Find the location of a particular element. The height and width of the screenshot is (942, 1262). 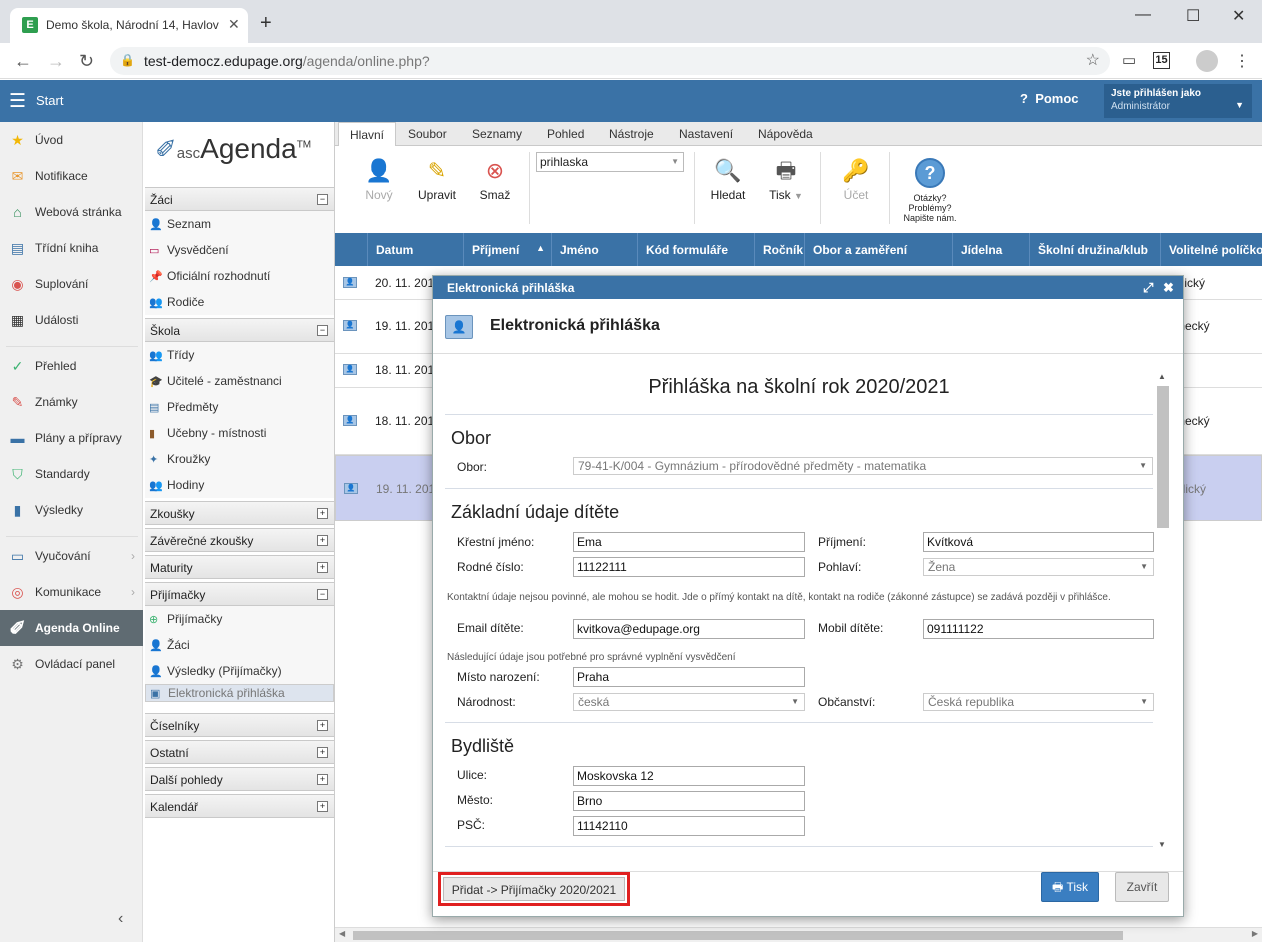

mobile-field: 091111122 is located at coordinates (1038, 629).